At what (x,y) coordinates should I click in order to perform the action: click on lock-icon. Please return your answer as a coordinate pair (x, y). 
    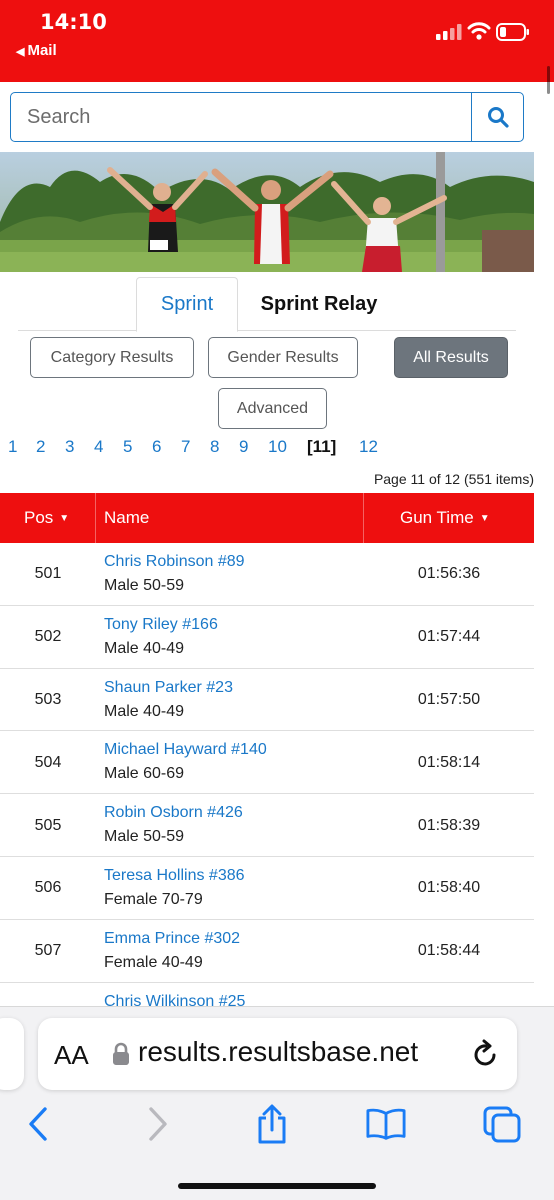
    Looking at the image, I should click on (121, 1053).